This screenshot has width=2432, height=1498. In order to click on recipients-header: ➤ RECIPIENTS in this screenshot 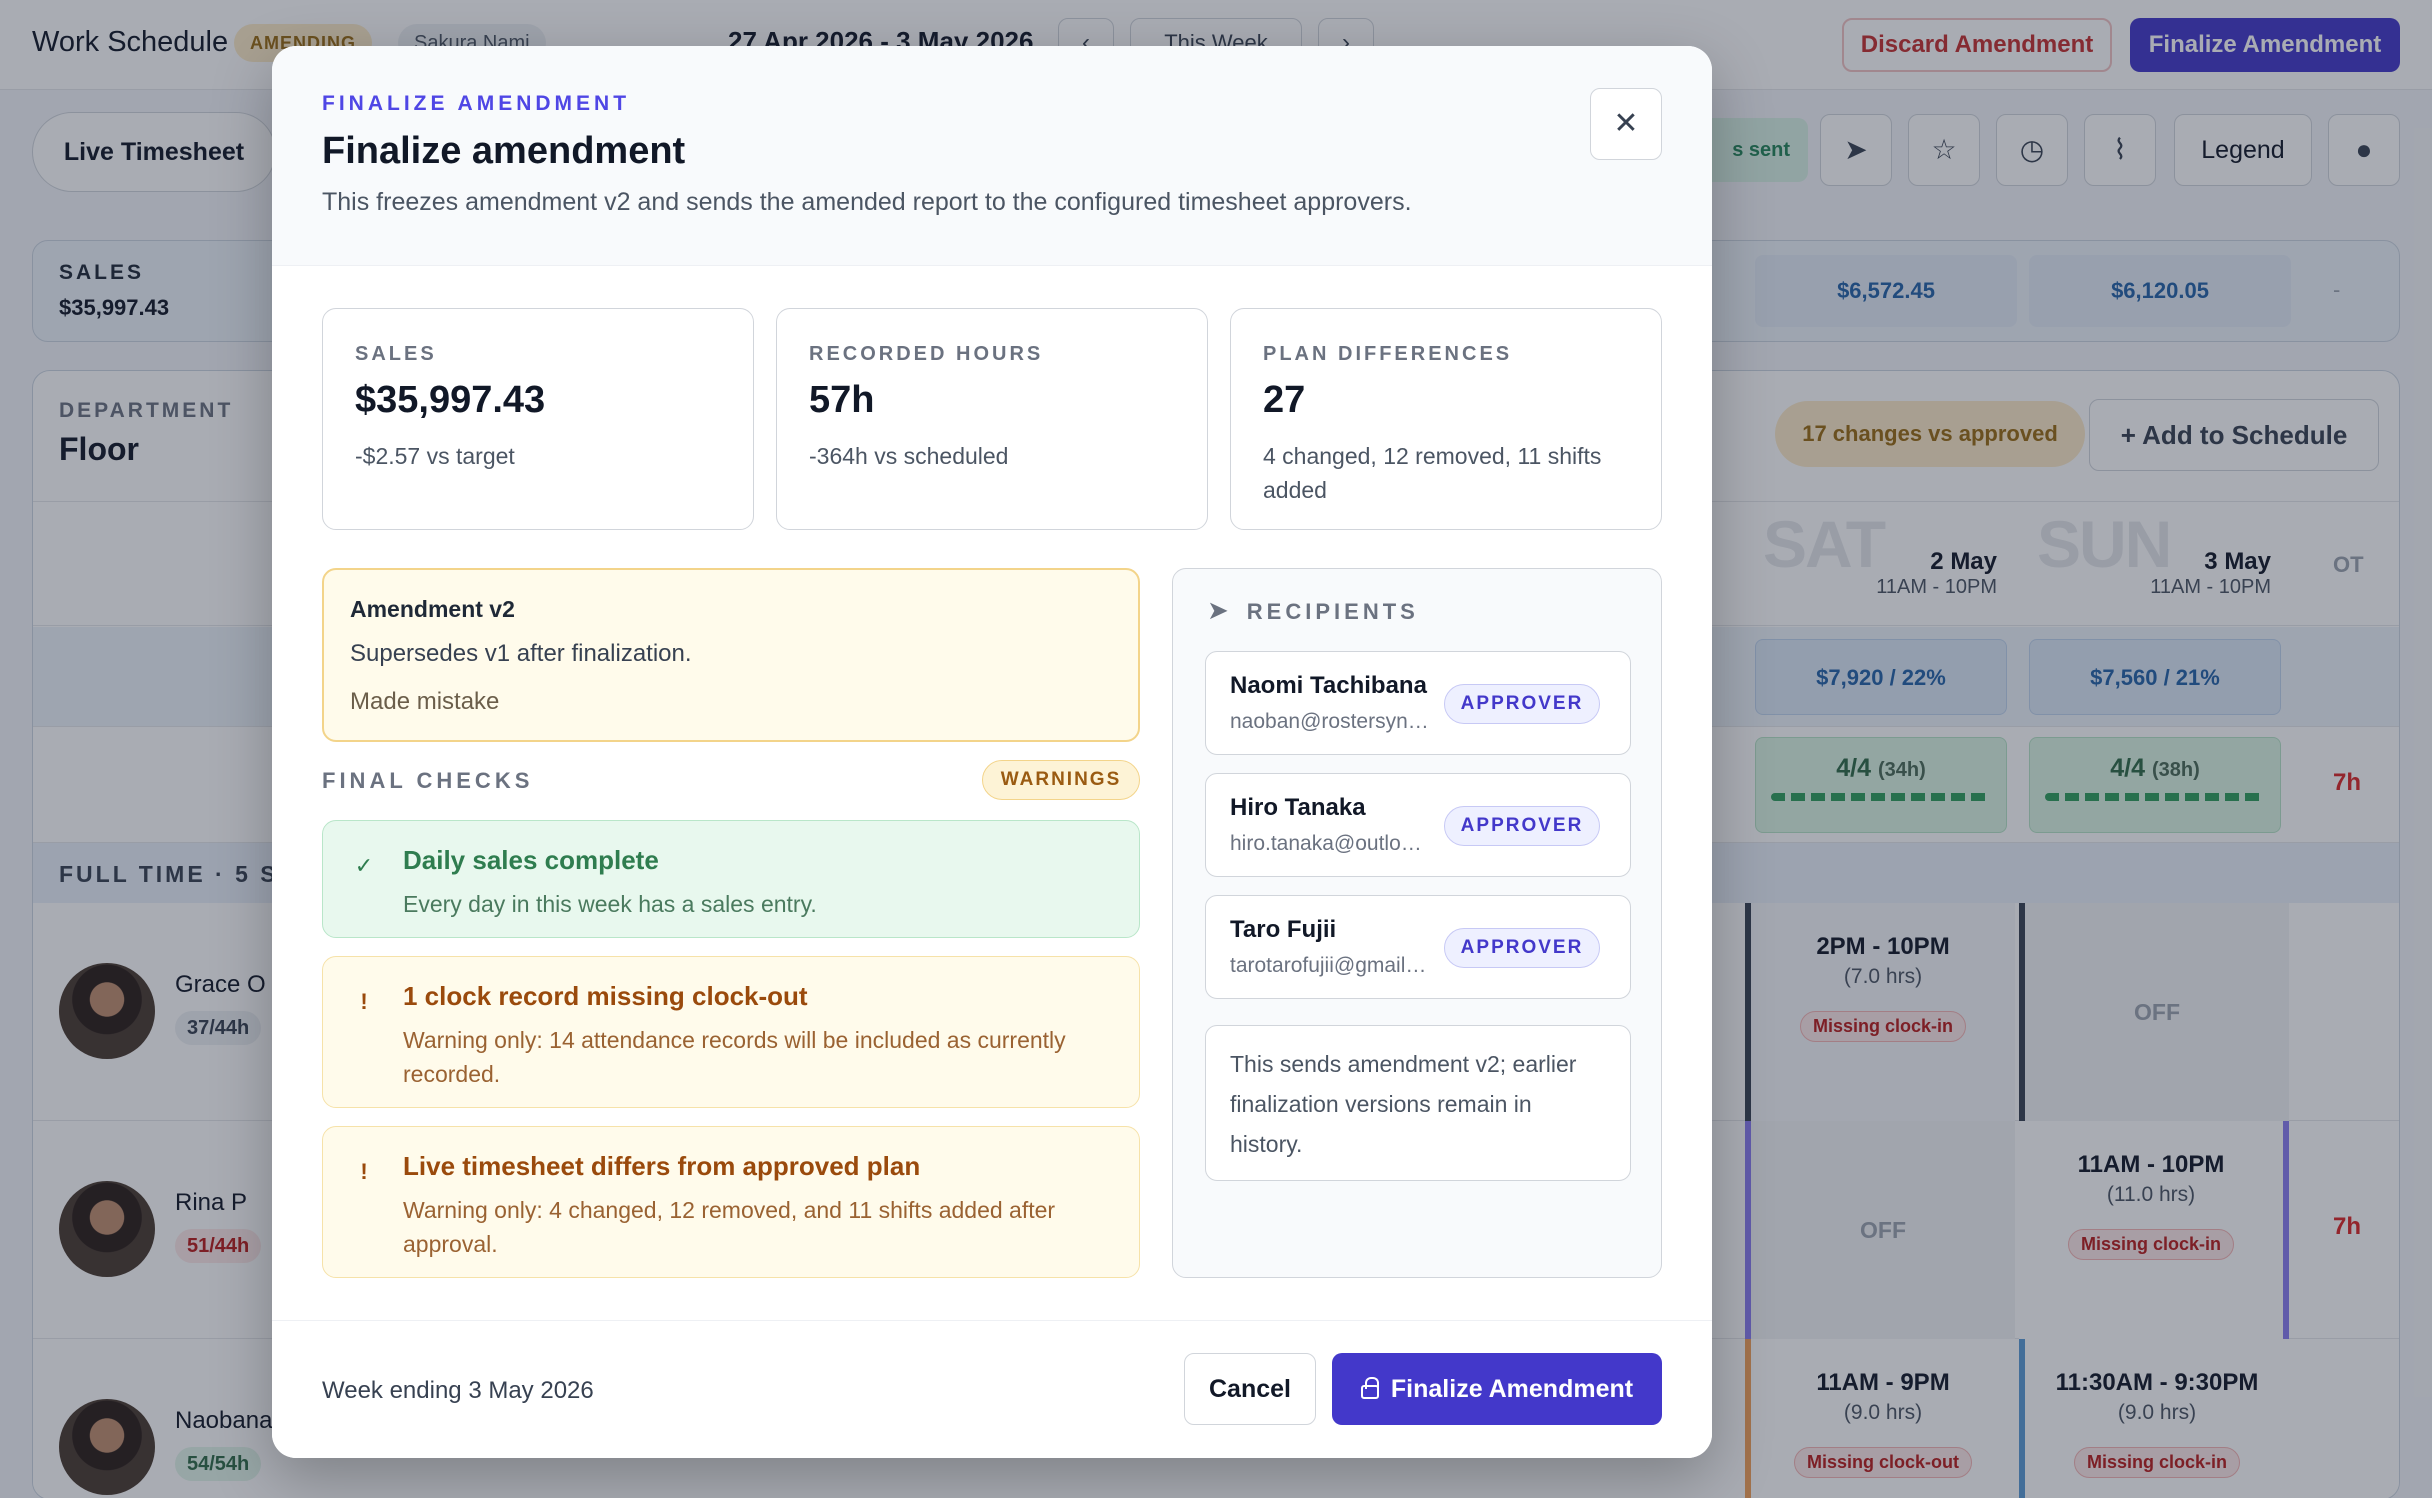, I will do `click(1313, 610)`.